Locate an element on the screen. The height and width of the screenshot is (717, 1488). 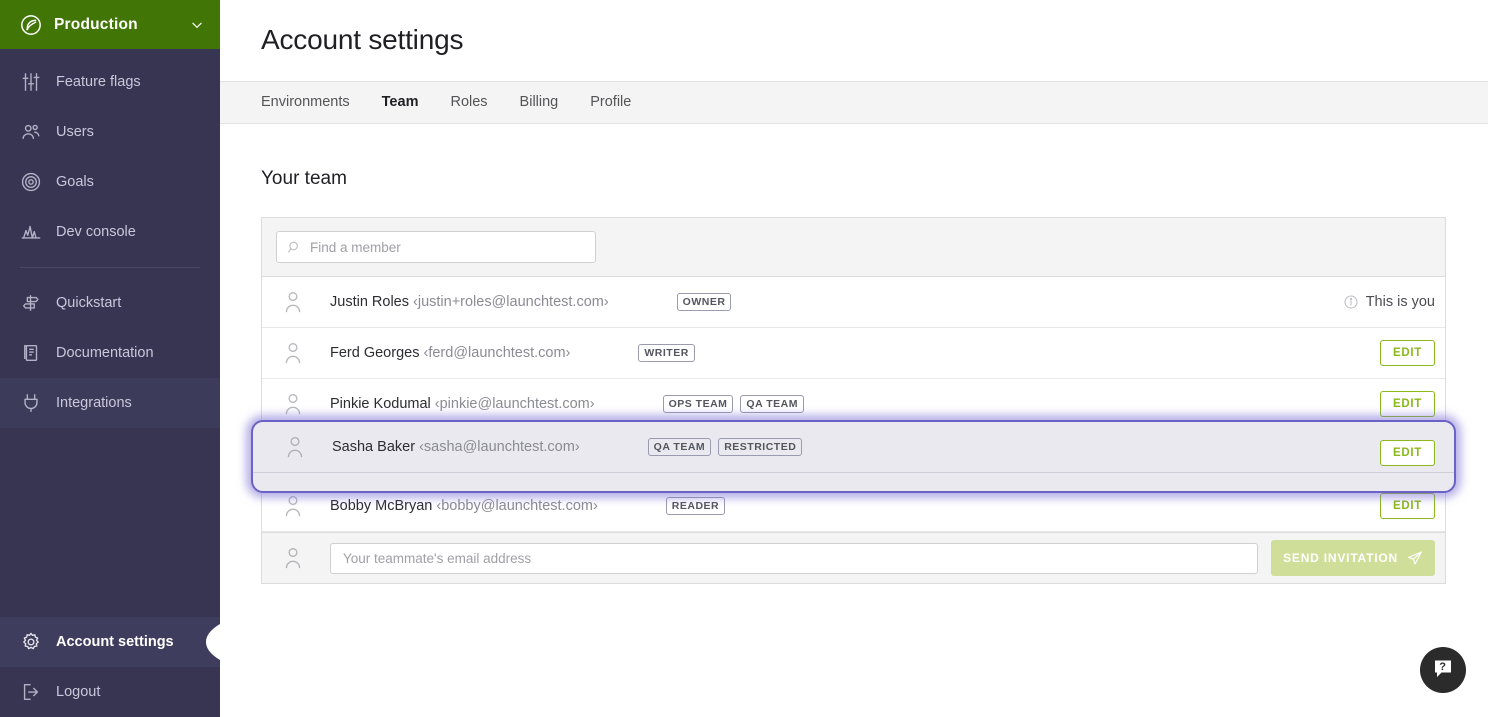
member-name: Pinkie Kodumal ‹pinkie@launchtest.com› is located at coordinates (462, 404).